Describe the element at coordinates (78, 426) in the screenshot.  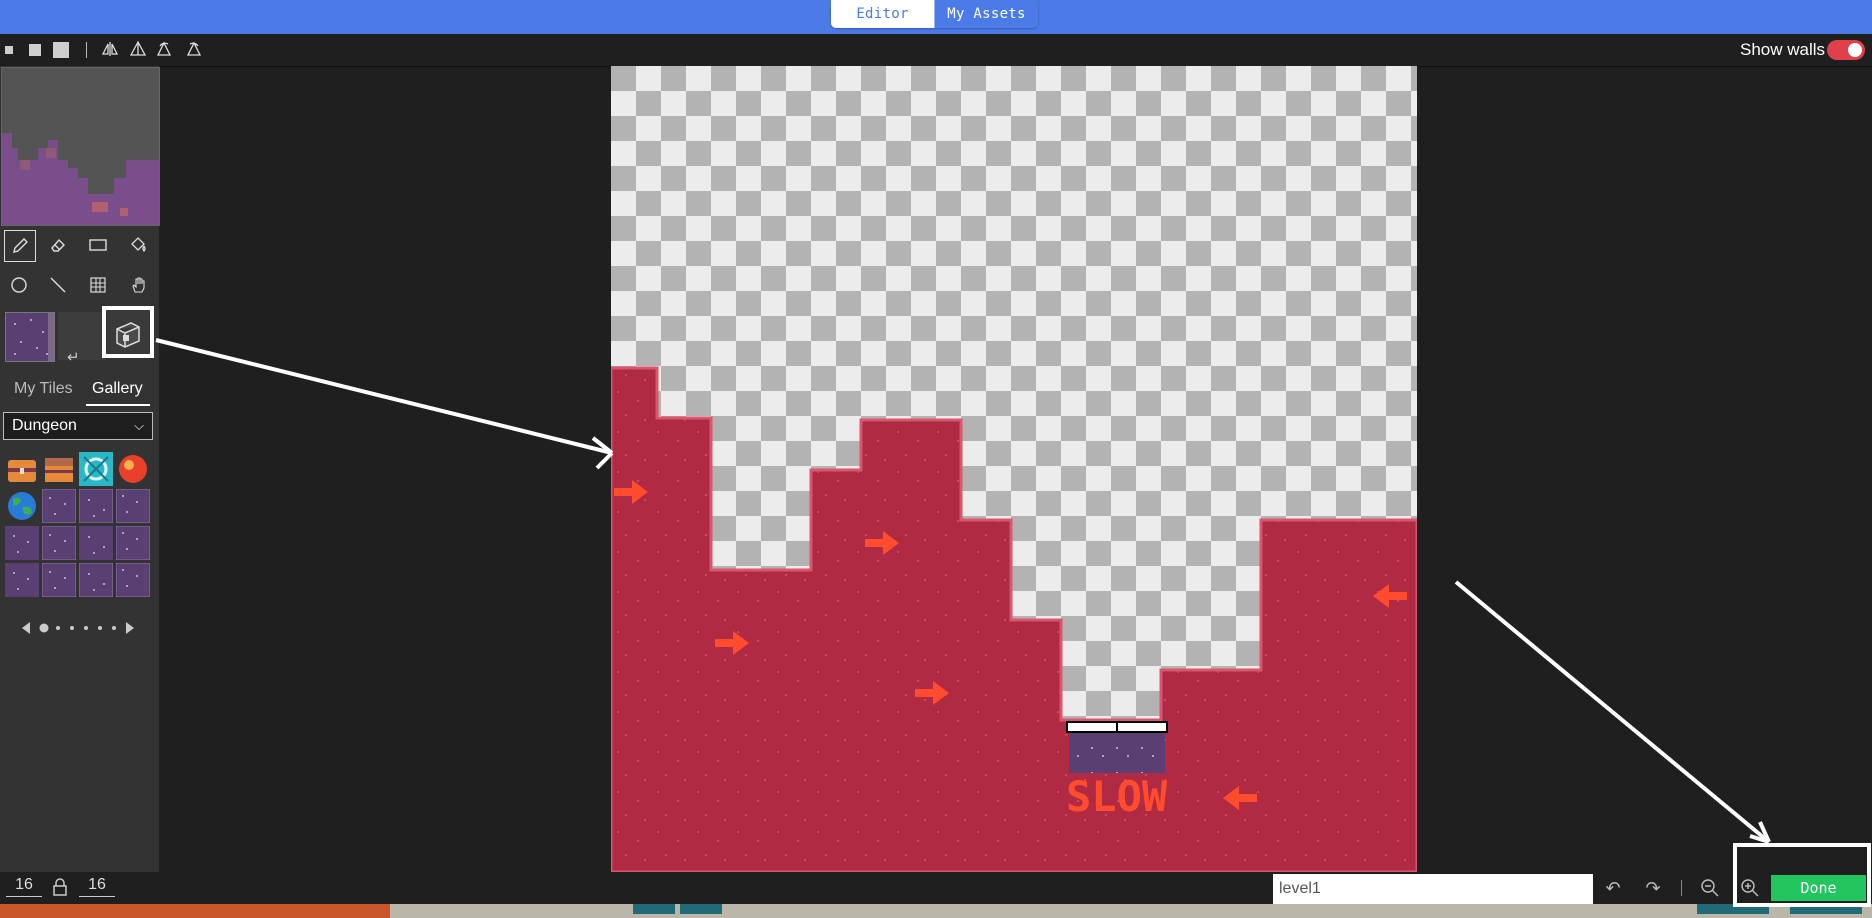
I see `tileset-category-select: Dungeon ⌵` at that location.